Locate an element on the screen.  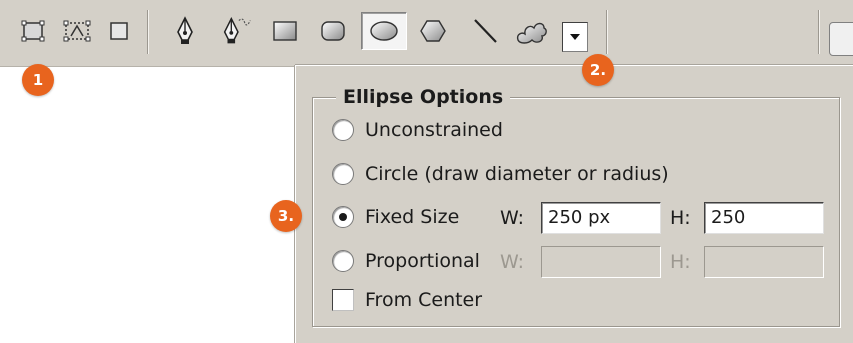
fixed-size-label: Fixed Size is located at coordinates (412, 217).